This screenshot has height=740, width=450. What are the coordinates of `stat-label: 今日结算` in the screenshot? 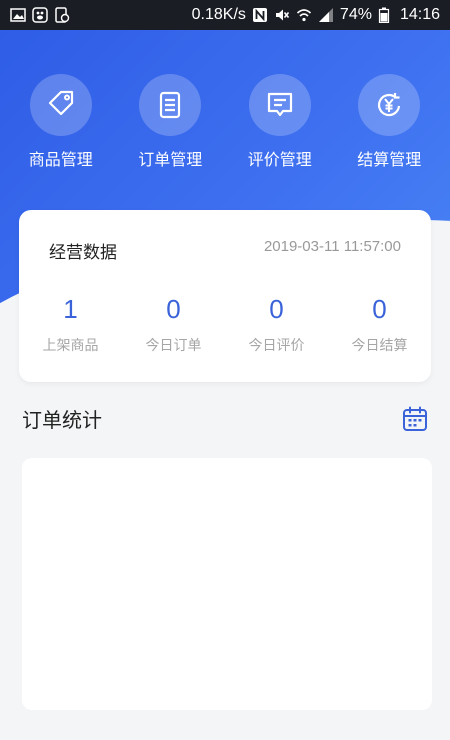 It's located at (379, 346).